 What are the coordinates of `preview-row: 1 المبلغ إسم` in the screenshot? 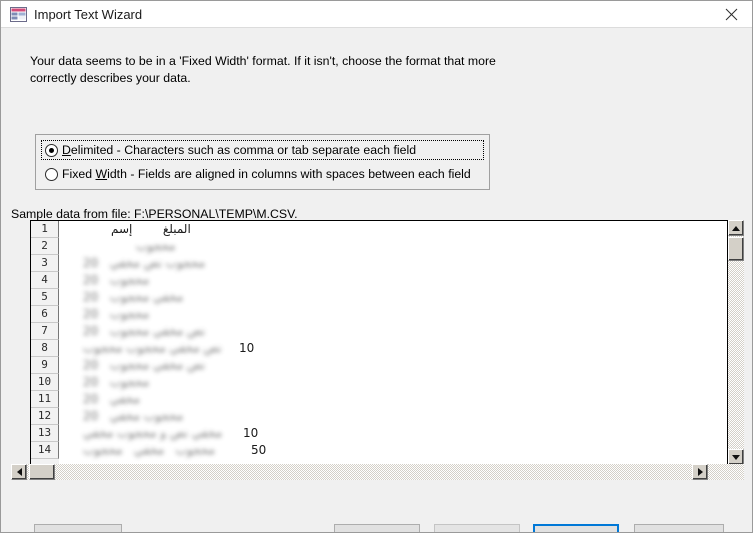 It's located at (379, 229).